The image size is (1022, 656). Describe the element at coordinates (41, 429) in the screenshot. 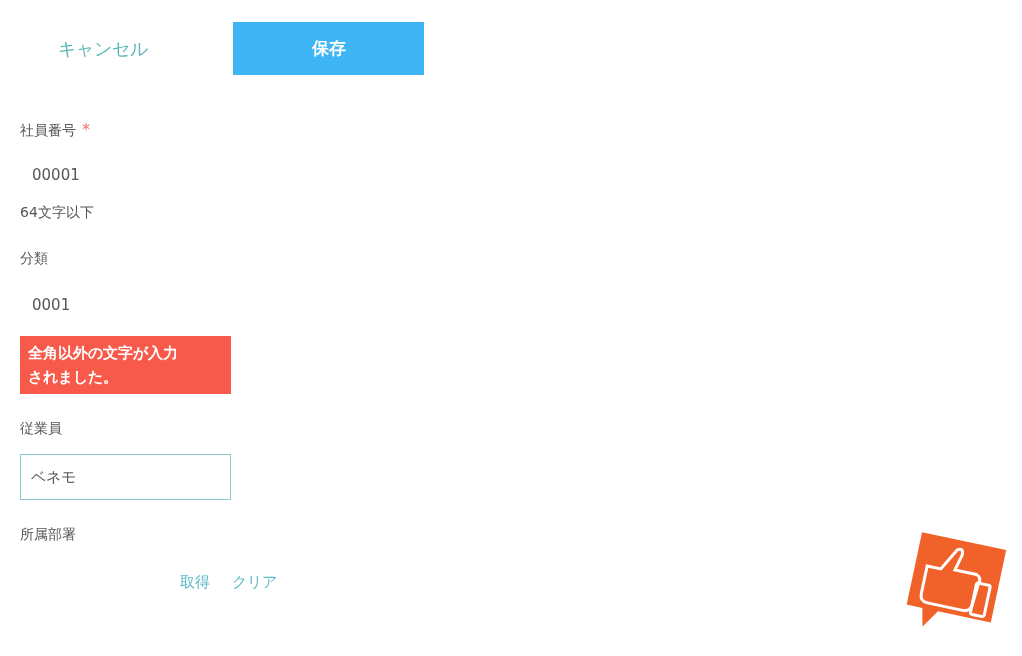

I see `field-label: 従業員` at that location.